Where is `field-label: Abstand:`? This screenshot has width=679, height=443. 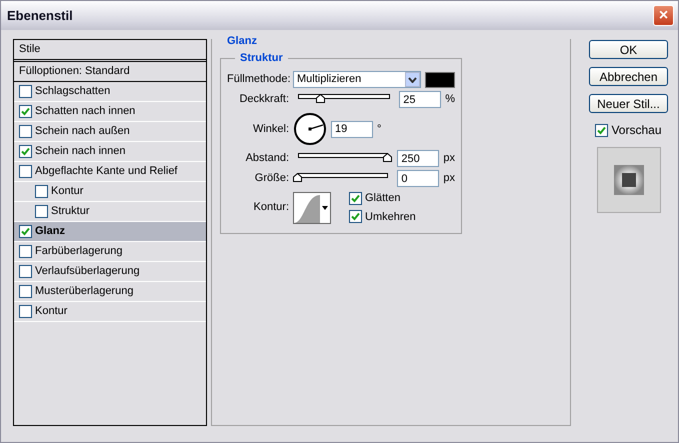
field-label: Abstand: is located at coordinates (266, 158).